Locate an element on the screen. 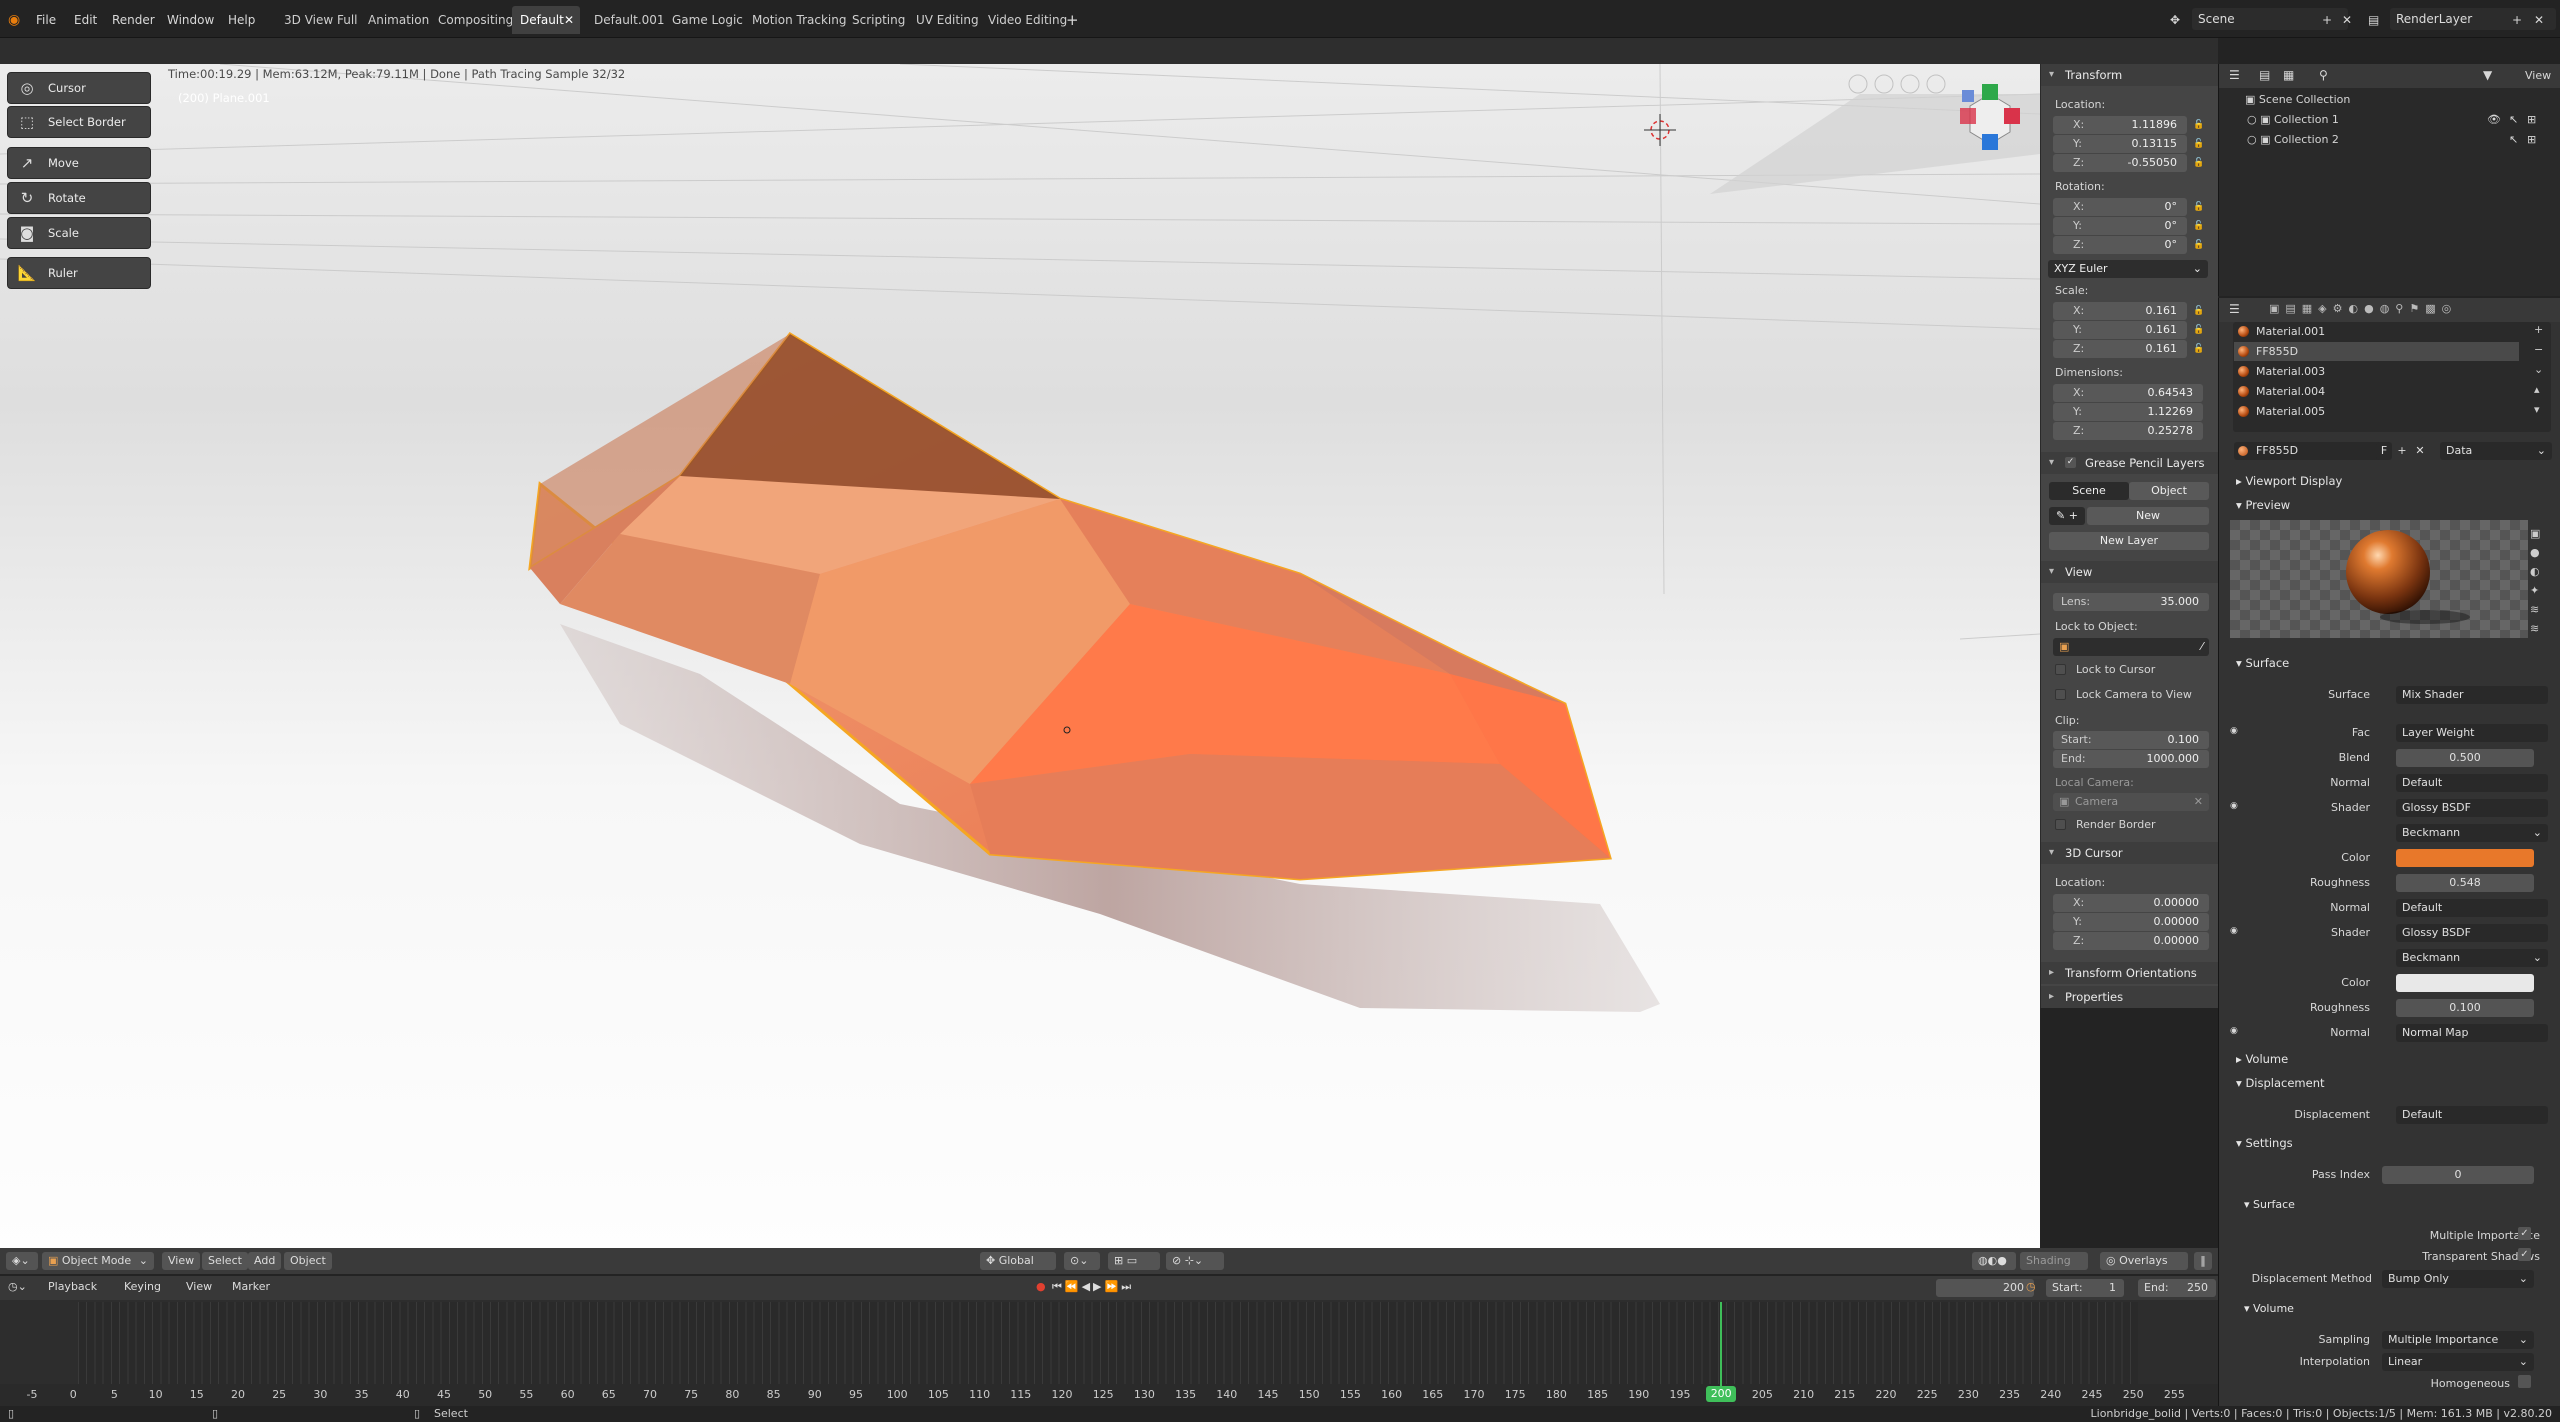  render-layer-field: RenderLayer is located at coordinates (2473, 19).